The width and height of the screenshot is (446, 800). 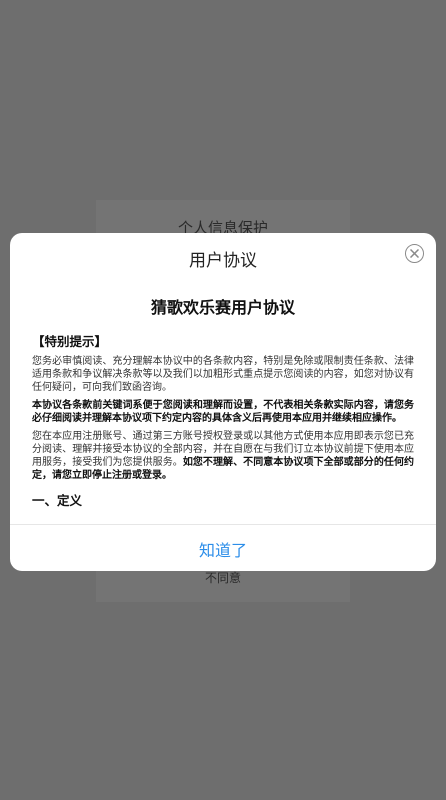 What do you see at coordinates (223, 577) in the screenshot?
I see `disagree-button: 不同意` at bounding box center [223, 577].